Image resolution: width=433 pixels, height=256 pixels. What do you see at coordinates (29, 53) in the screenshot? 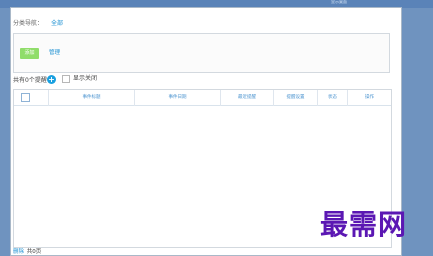
I see `add-button: 添加` at bounding box center [29, 53].